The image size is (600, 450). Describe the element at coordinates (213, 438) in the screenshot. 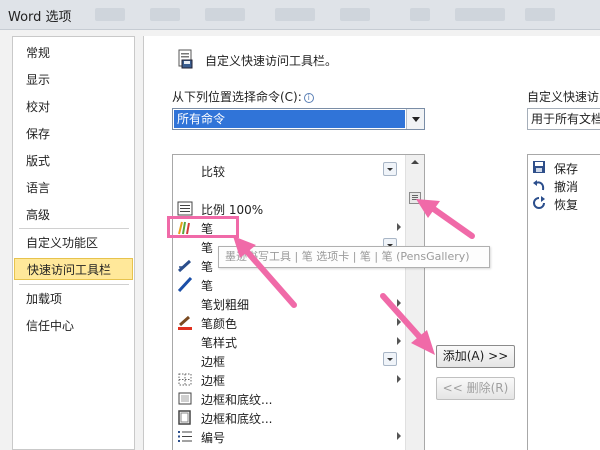

I see `list-item-label: 编号` at that location.